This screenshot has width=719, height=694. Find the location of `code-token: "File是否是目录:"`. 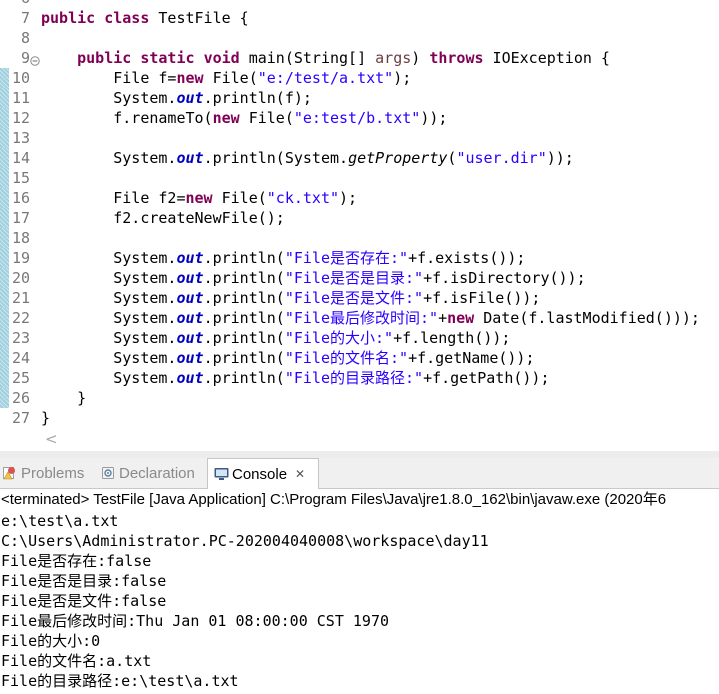

code-token: "File是否是目录:" is located at coordinates (354, 278).